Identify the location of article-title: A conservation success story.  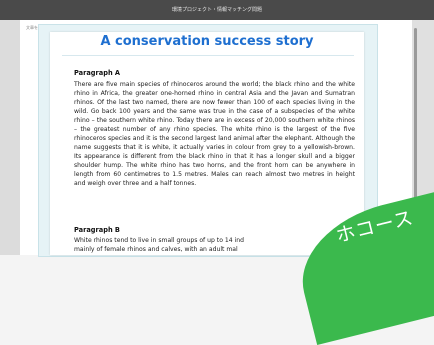
(207, 41).